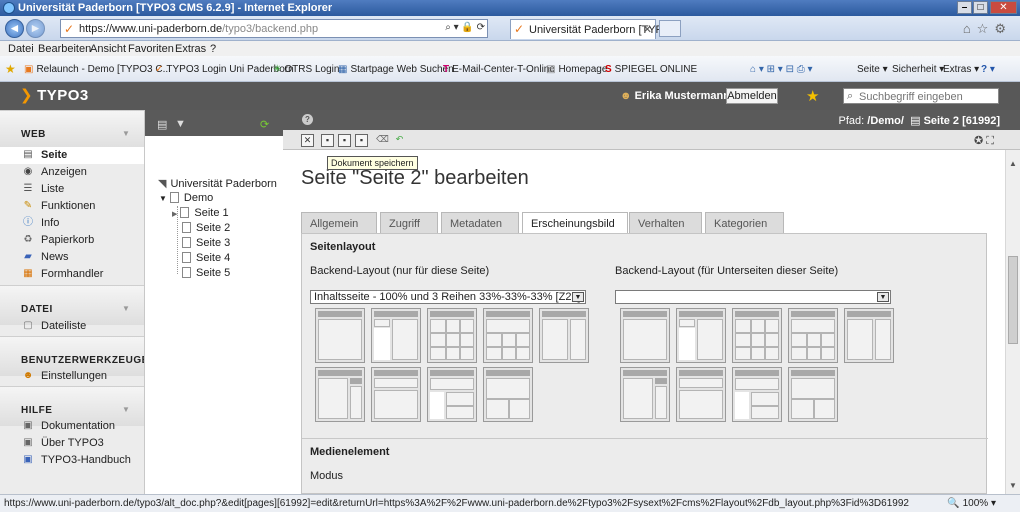  What do you see at coordinates (72, 130) in the screenshot?
I see `module-group-web: WEB ▼` at bounding box center [72, 130].